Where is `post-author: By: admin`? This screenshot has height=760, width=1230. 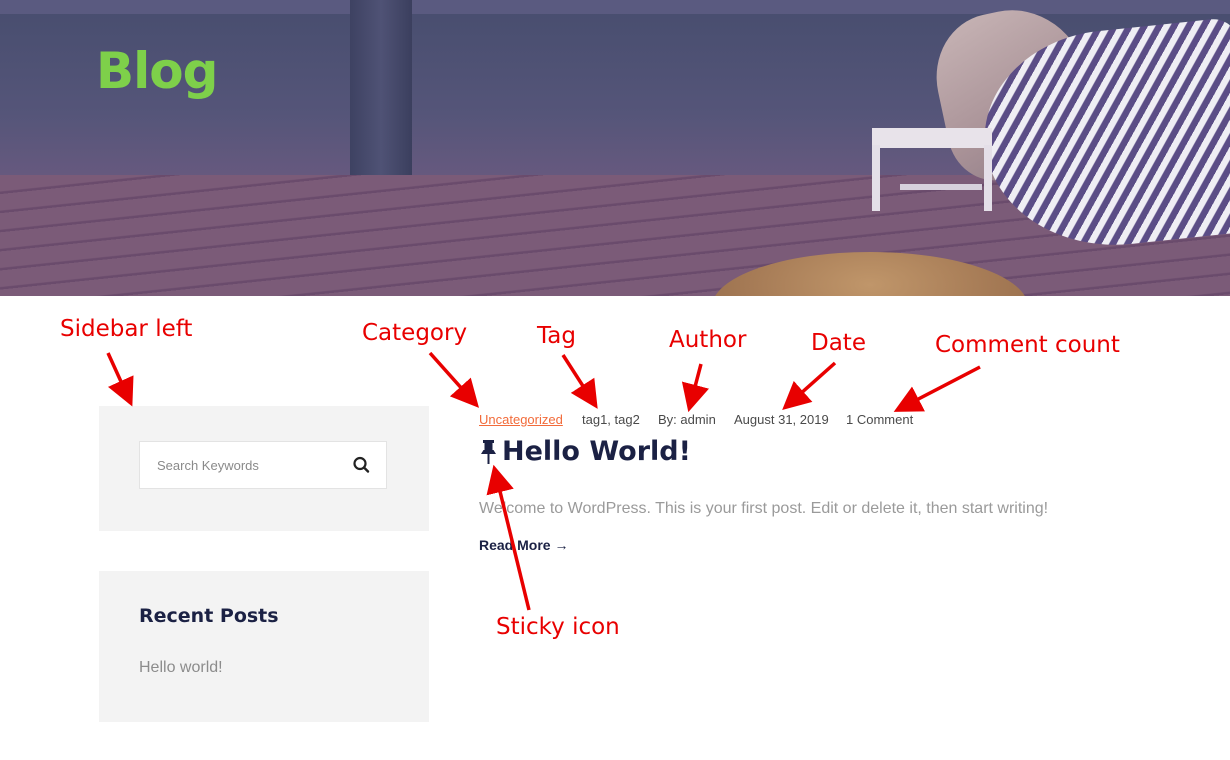
post-author: By: admin is located at coordinates (687, 419).